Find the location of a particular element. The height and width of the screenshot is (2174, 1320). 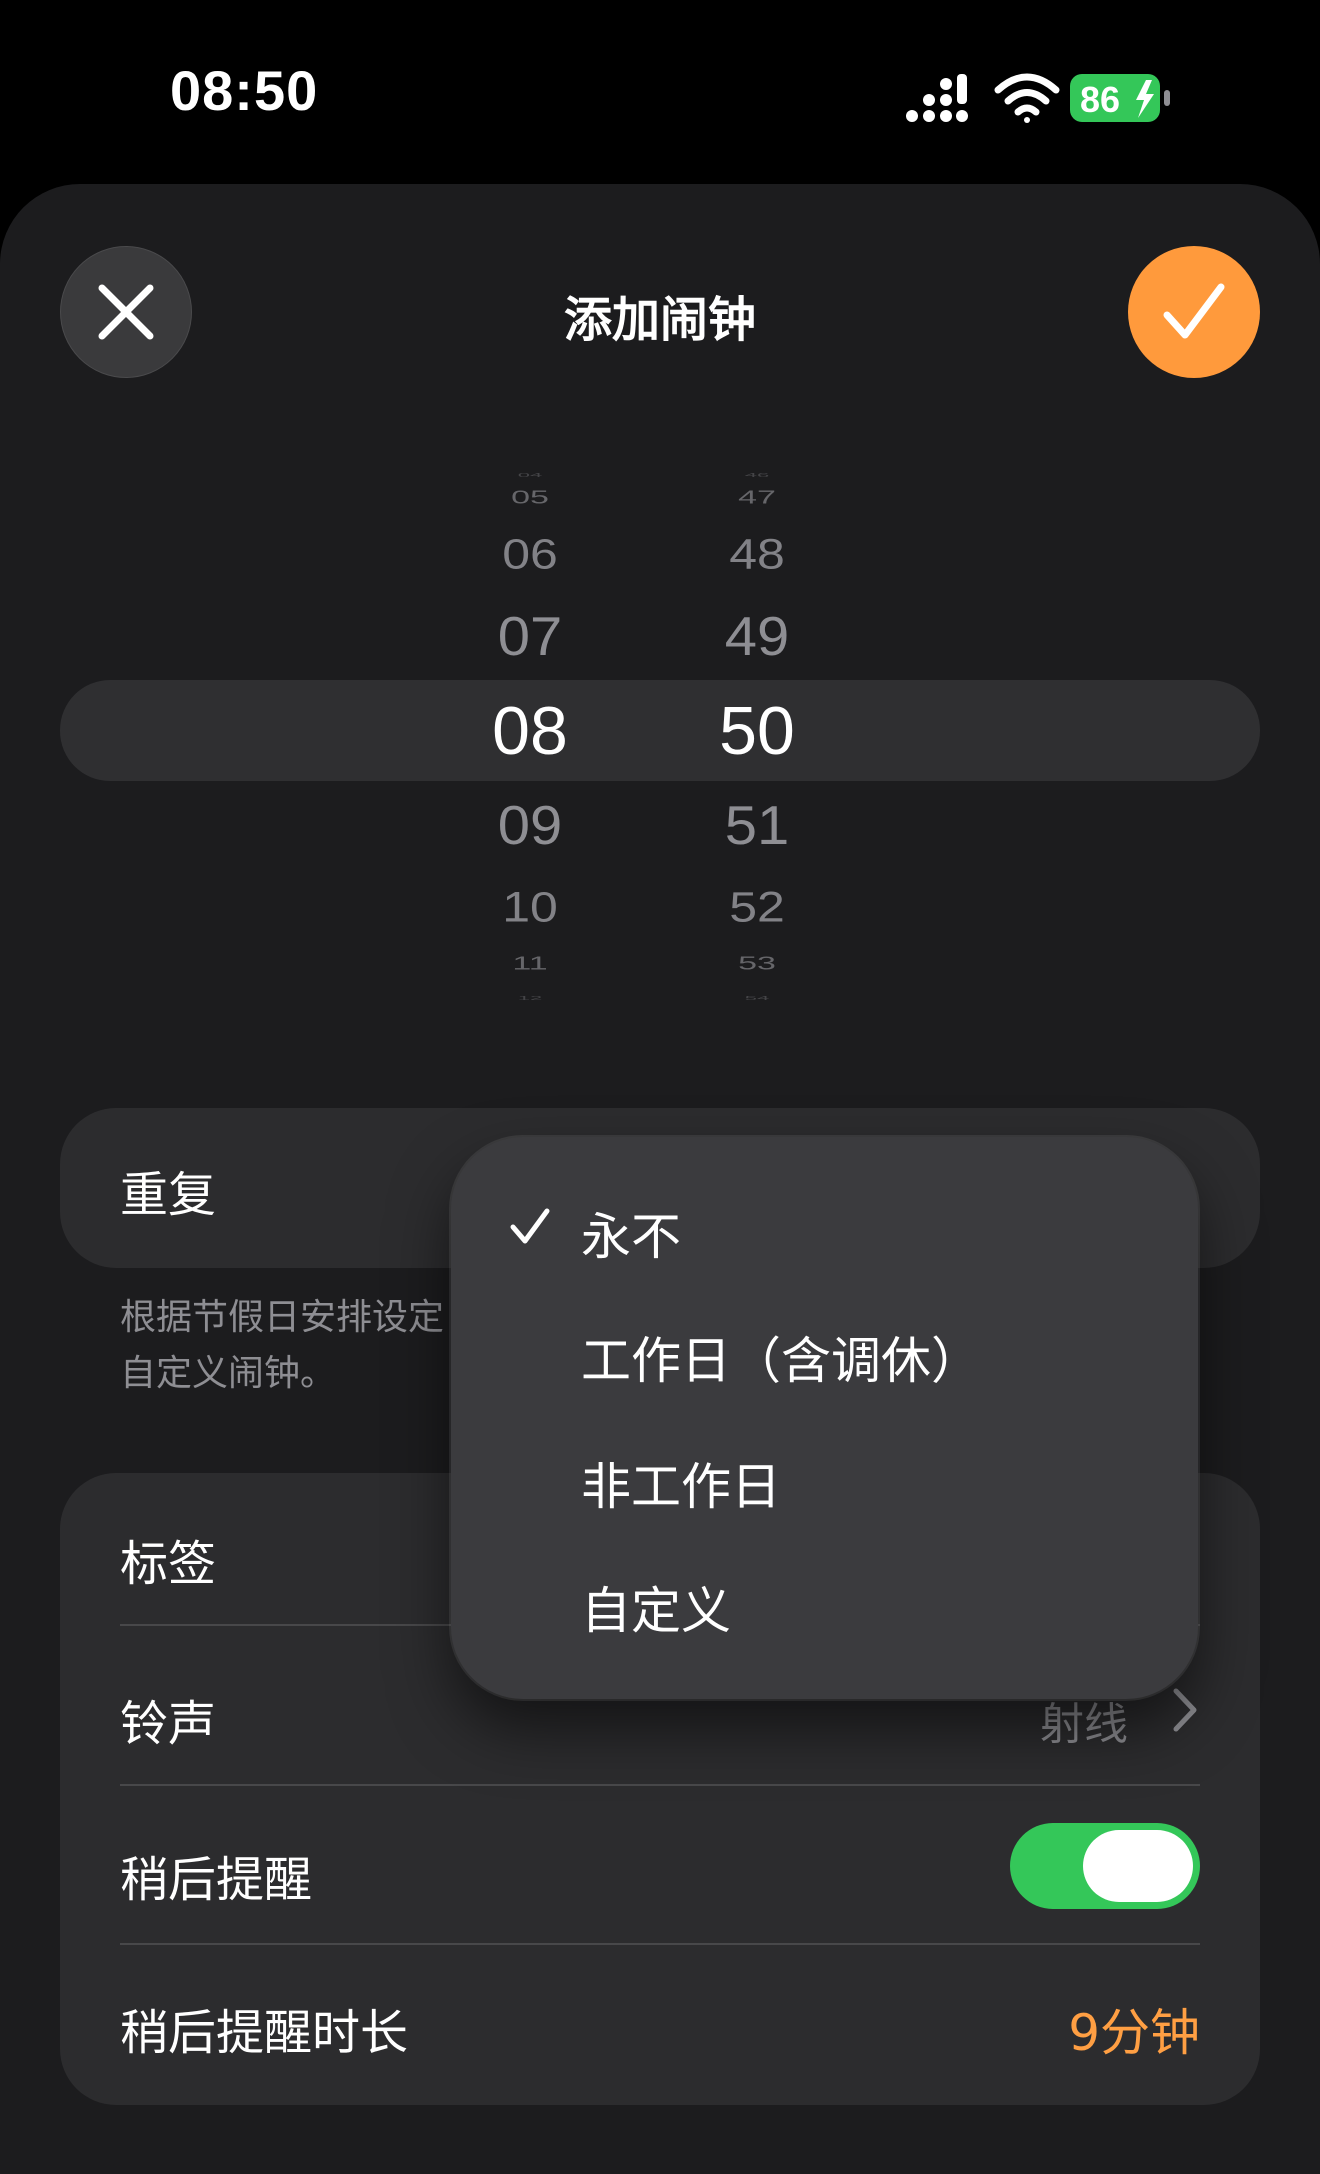

sheet-title: 添加闹钟 is located at coordinates (659, 320).